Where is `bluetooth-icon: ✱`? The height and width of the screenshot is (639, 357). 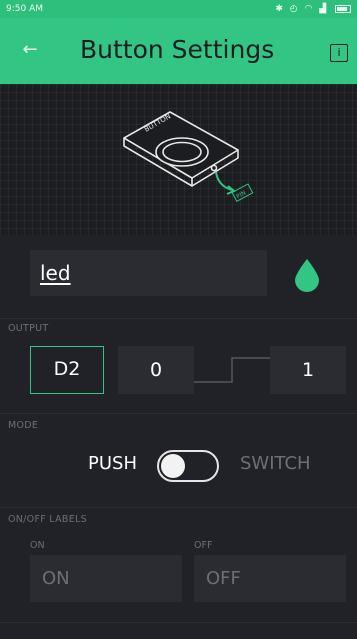 bluetooth-icon: ✱ is located at coordinates (280, 9).